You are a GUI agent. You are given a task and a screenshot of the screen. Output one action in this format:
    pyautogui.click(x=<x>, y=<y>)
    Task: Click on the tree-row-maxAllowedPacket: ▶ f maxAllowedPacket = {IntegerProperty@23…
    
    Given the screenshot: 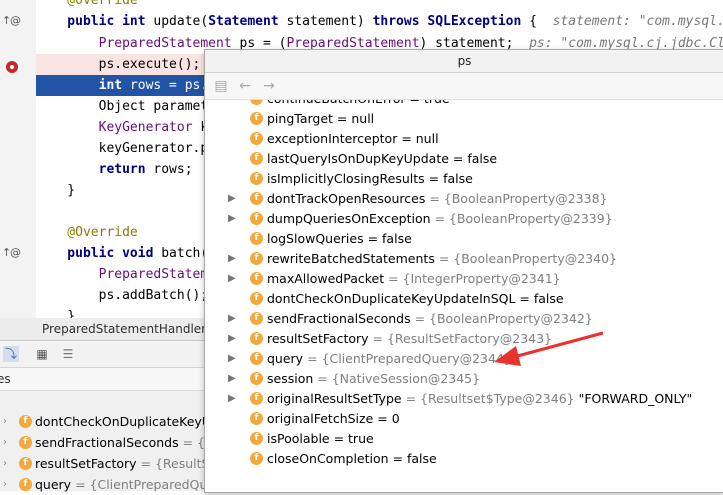 What is the action you would take?
    pyautogui.click(x=464, y=279)
    